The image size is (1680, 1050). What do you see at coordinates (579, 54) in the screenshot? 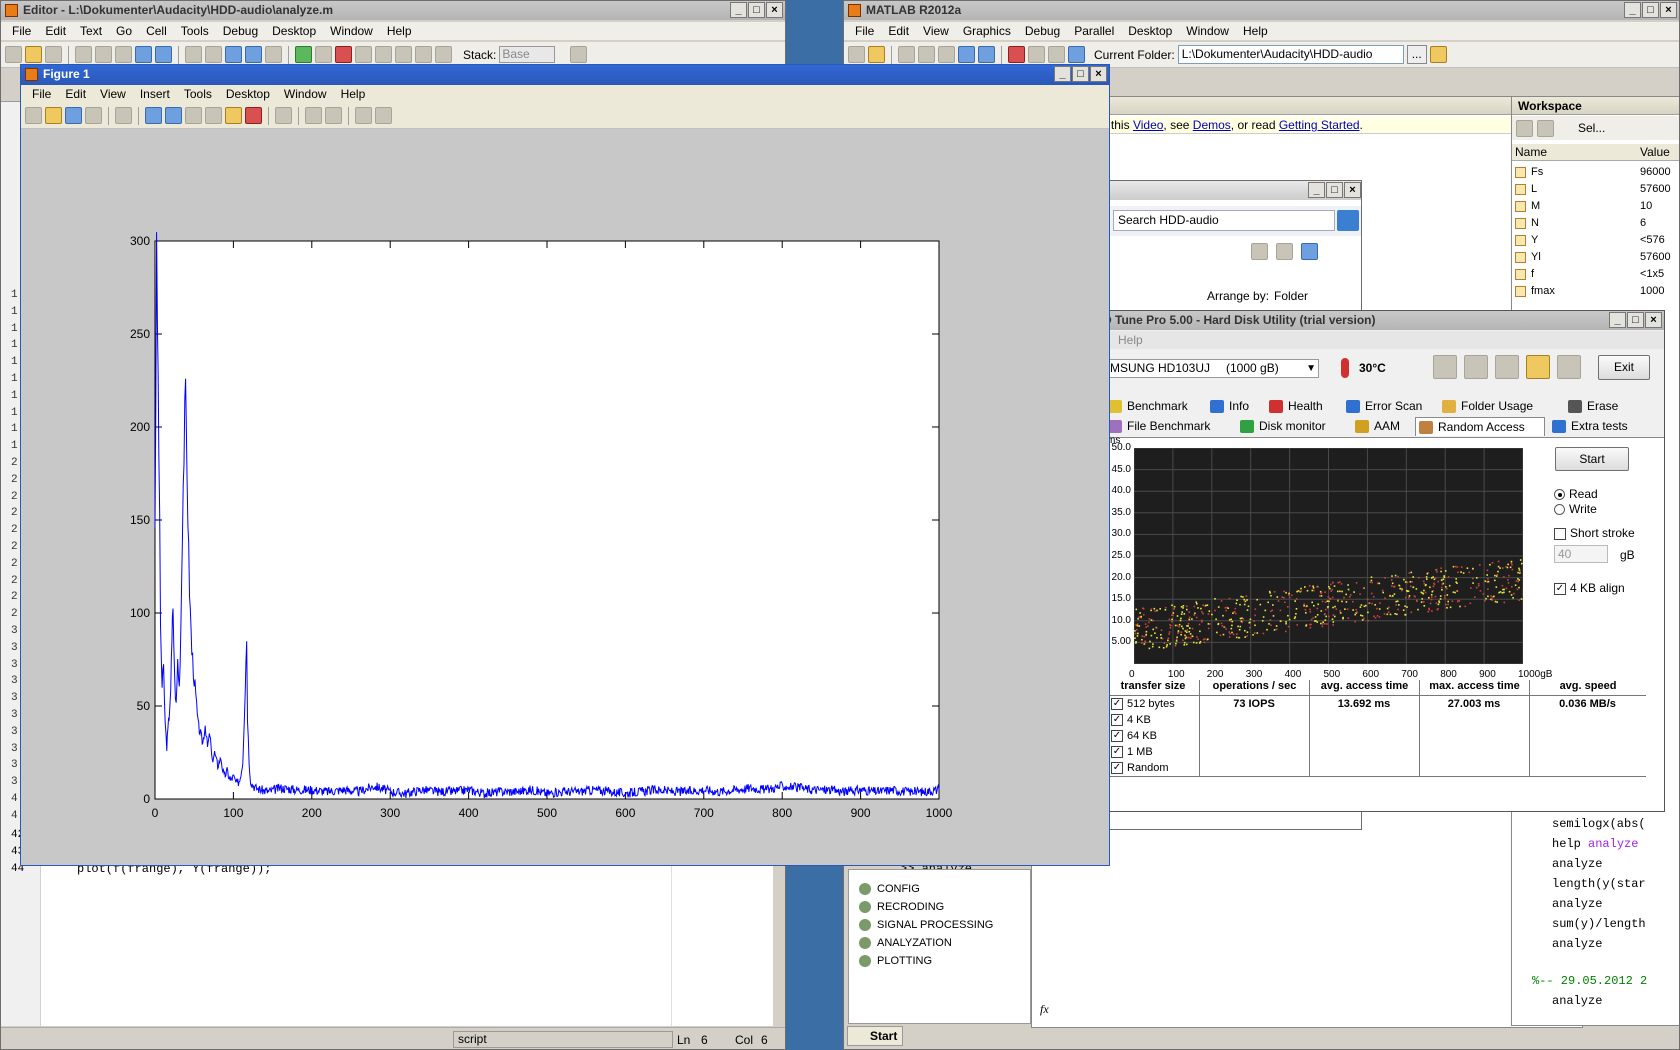
I see `fx-icon` at bounding box center [579, 54].